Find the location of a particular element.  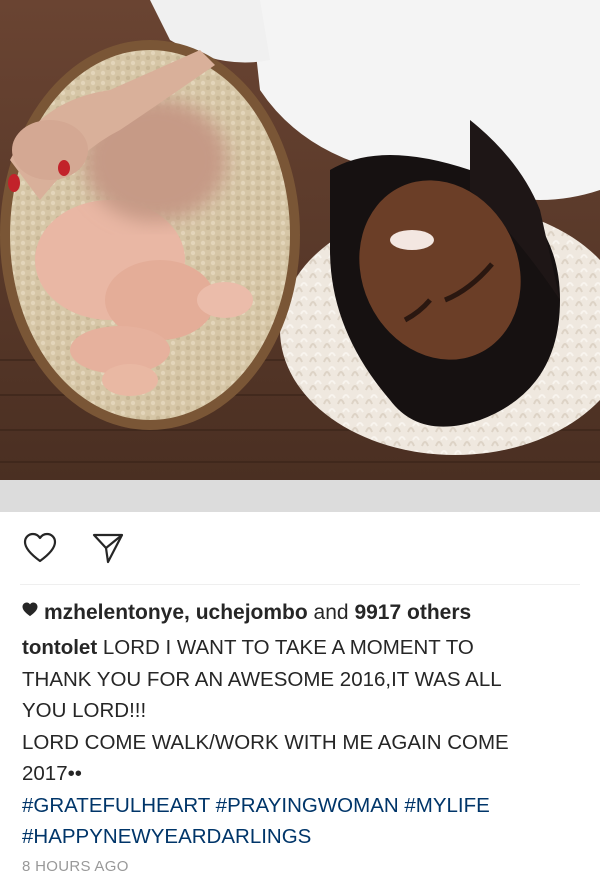

divider is located at coordinates (300, 584).